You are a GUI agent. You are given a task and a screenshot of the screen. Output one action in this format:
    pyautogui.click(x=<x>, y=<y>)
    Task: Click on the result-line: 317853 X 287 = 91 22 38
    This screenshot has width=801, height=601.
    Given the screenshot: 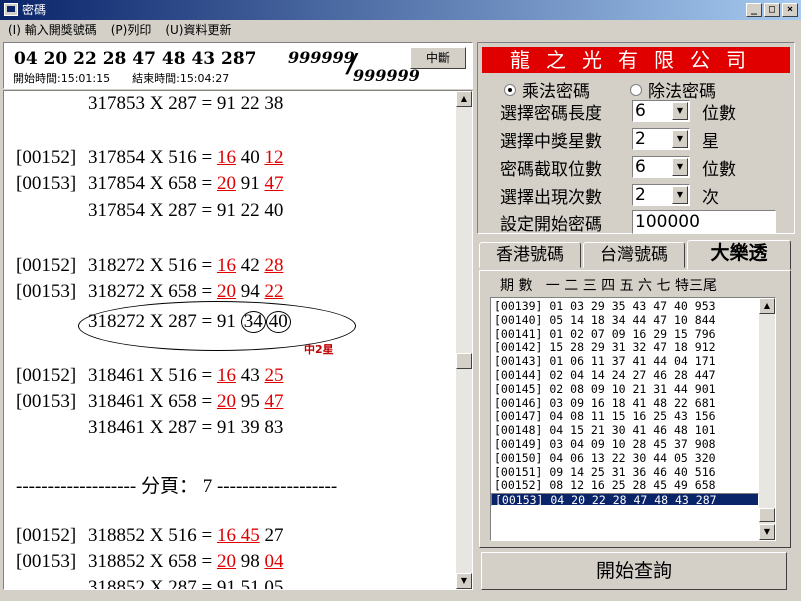 What is the action you would take?
    pyautogui.click(x=186, y=103)
    